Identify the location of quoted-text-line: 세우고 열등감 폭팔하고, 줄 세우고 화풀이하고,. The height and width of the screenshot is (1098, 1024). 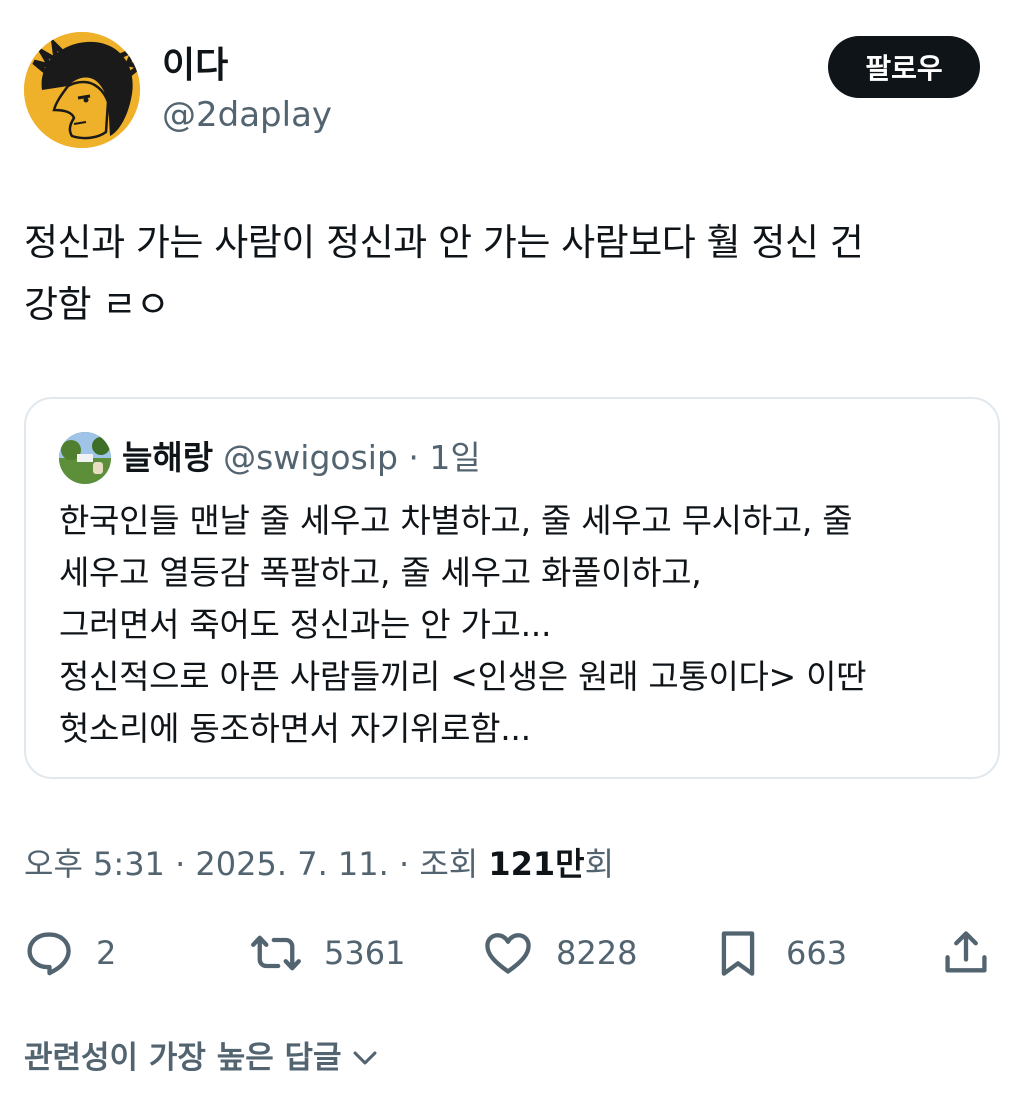
(380, 572).